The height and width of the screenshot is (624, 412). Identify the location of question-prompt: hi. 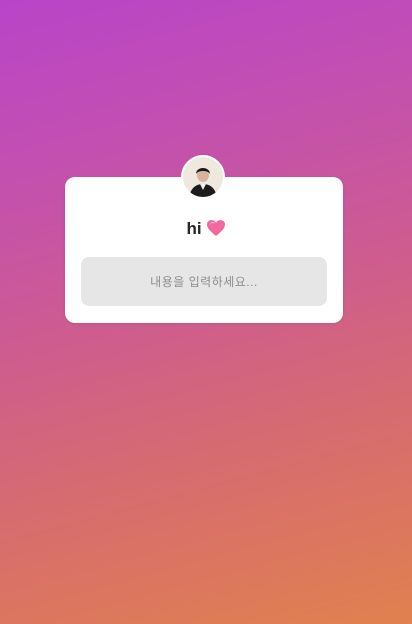
(206, 230).